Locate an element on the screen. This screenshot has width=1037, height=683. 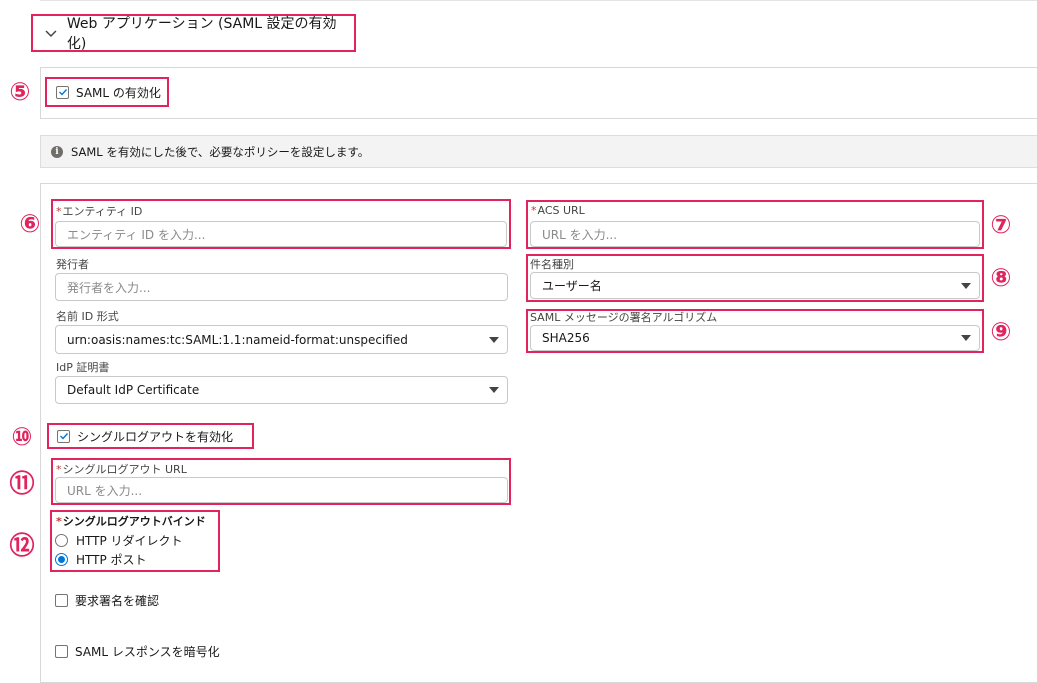
verify-request-signature-row: 要求署名を確認 is located at coordinates (107, 600).